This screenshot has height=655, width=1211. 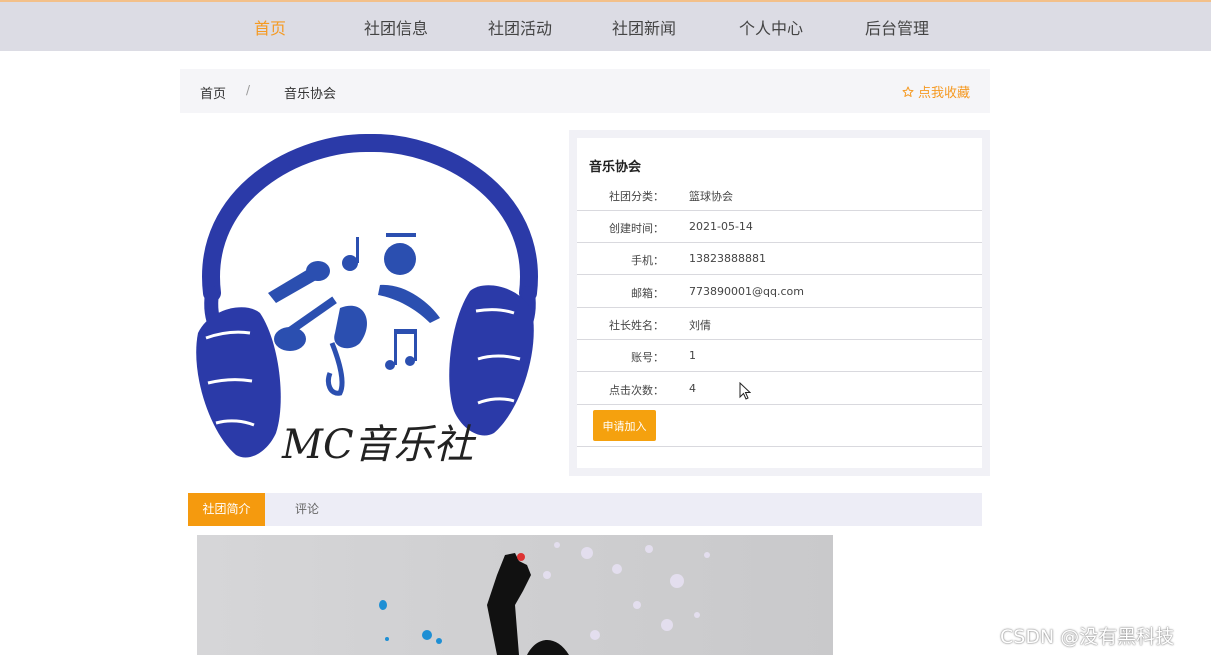 I want to click on info-label: 点击次数：, so click(x=636, y=390).